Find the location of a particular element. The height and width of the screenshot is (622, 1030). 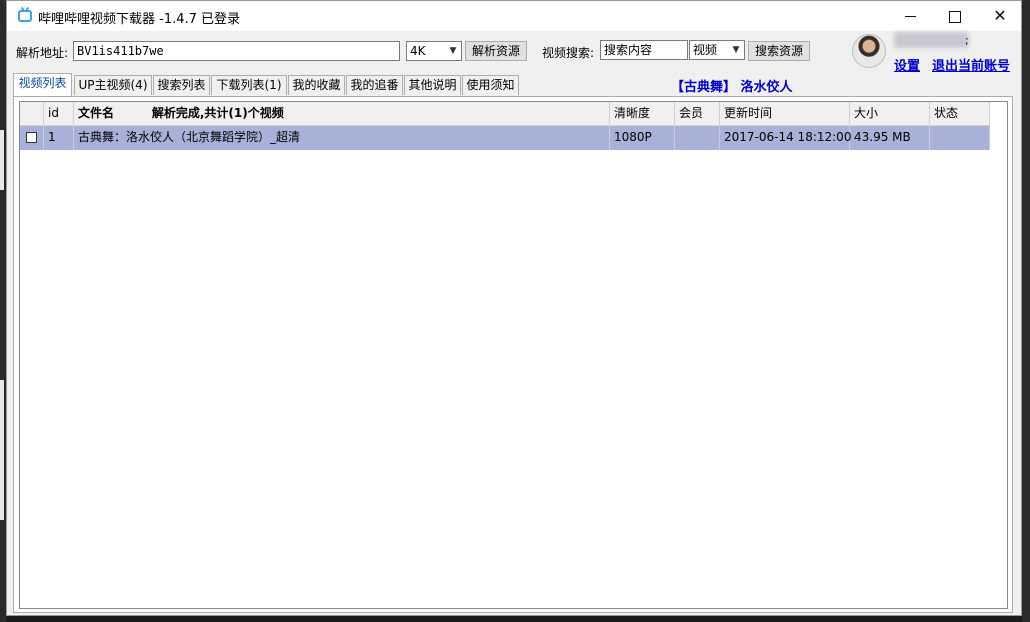

quality-select-value: 4K is located at coordinates (418, 51).